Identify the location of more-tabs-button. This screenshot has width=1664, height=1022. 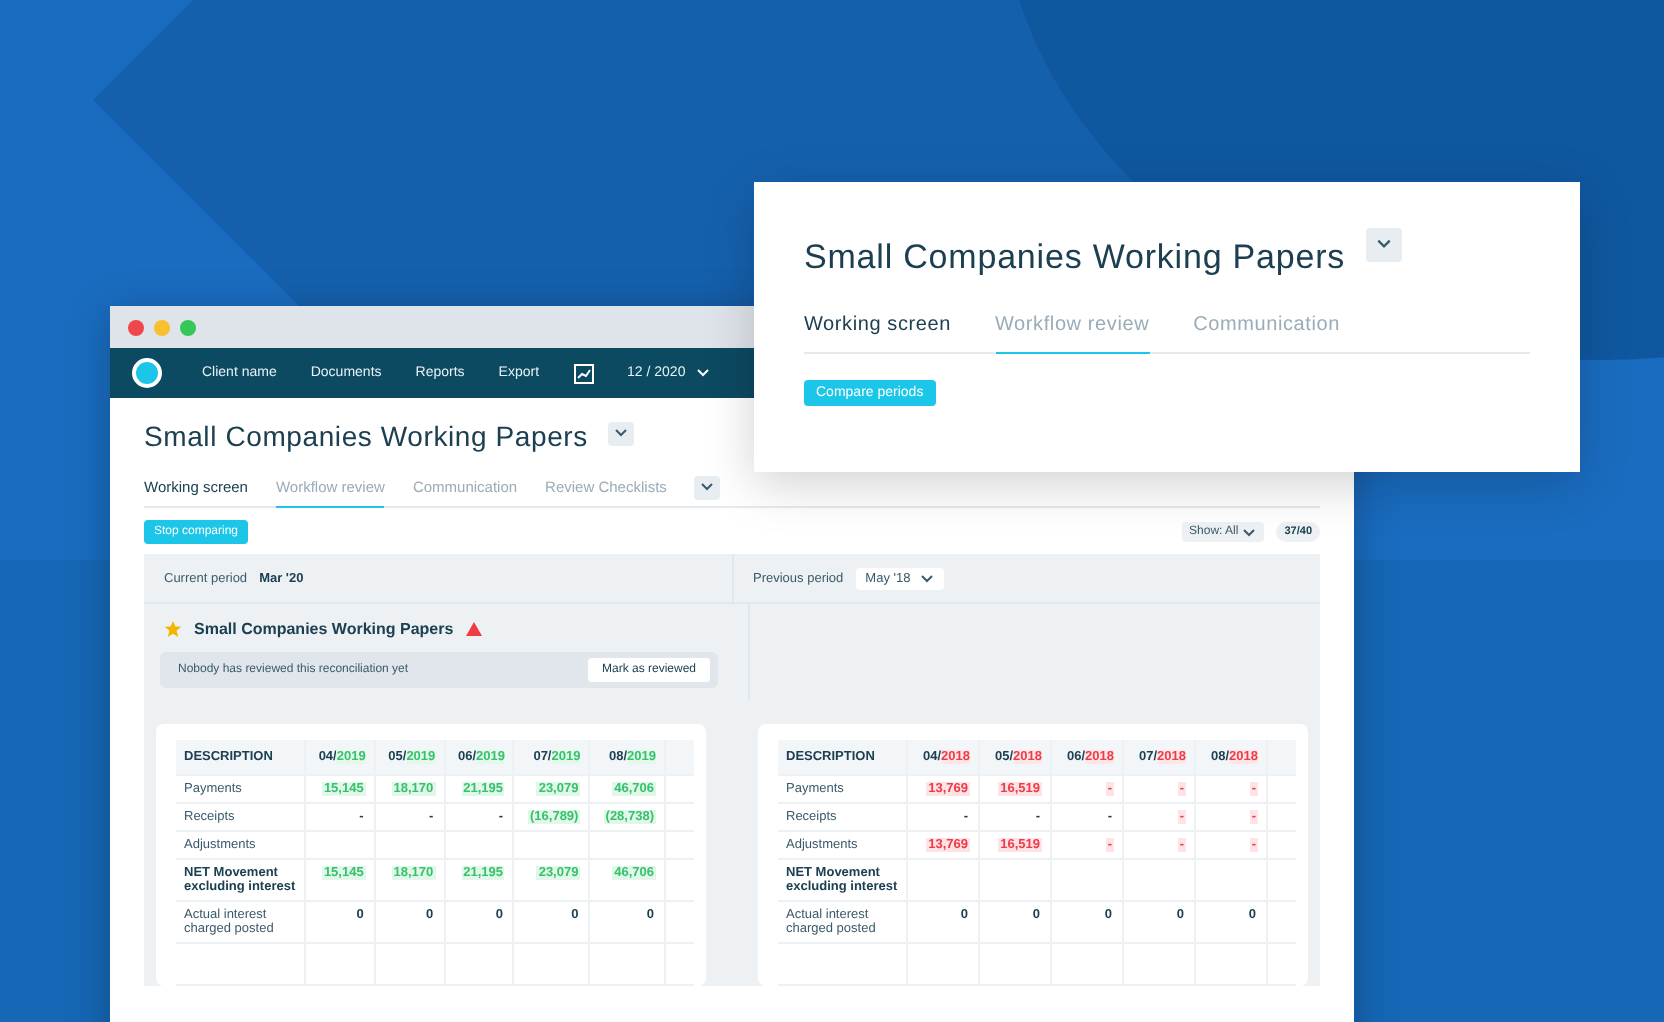
(707, 487).